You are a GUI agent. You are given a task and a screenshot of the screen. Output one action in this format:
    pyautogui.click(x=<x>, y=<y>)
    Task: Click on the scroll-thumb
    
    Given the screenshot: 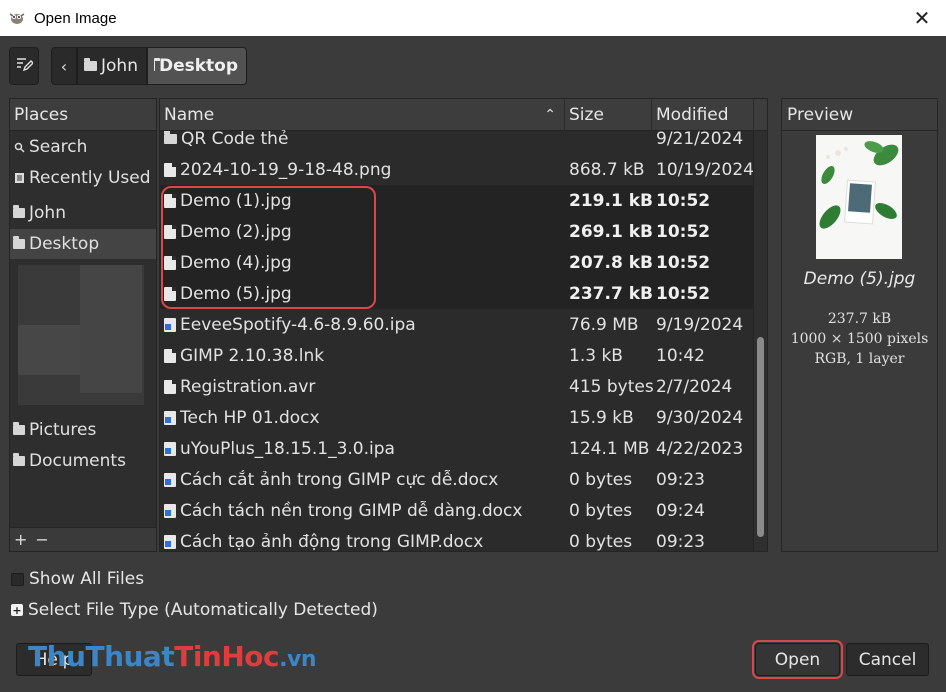 What is the action you would take?
    pyautogui.click(x=760, y=437)
    